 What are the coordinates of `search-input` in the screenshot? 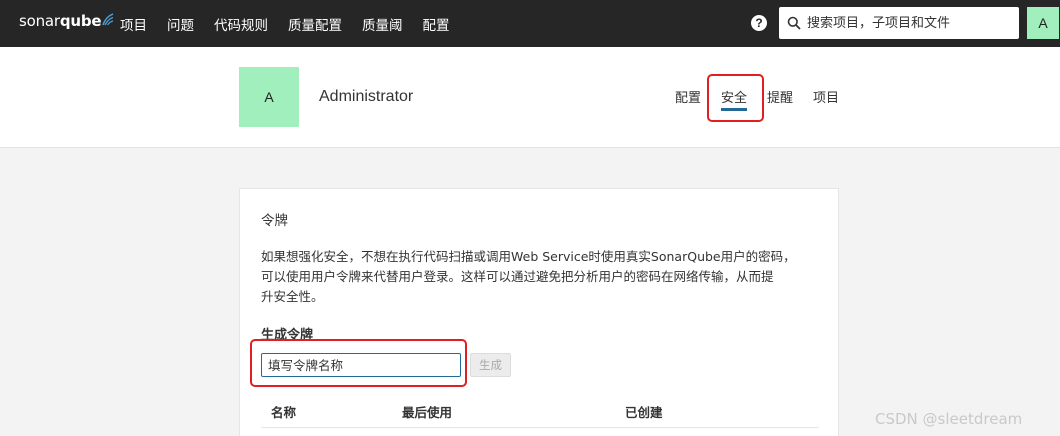 It's located at (907, 23).